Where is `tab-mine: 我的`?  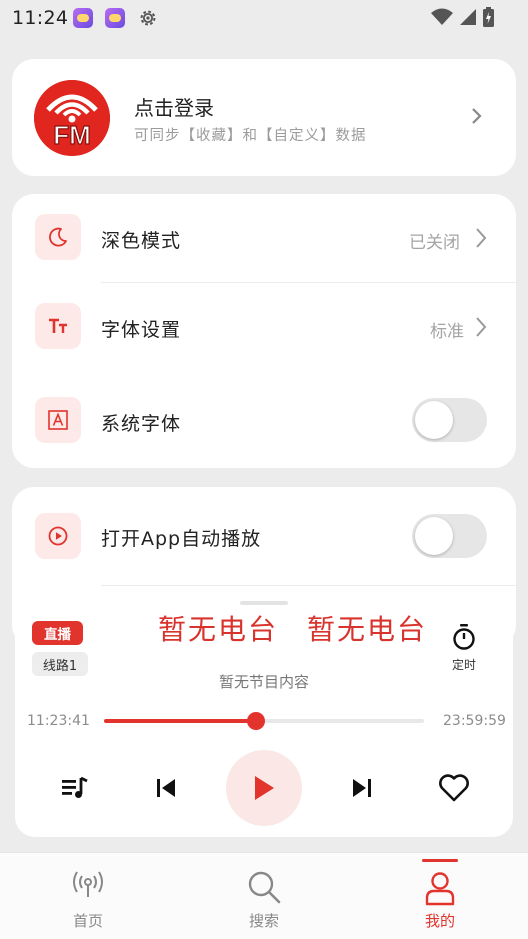
tab-mine: 我的 is located at coordinates (440, 896).